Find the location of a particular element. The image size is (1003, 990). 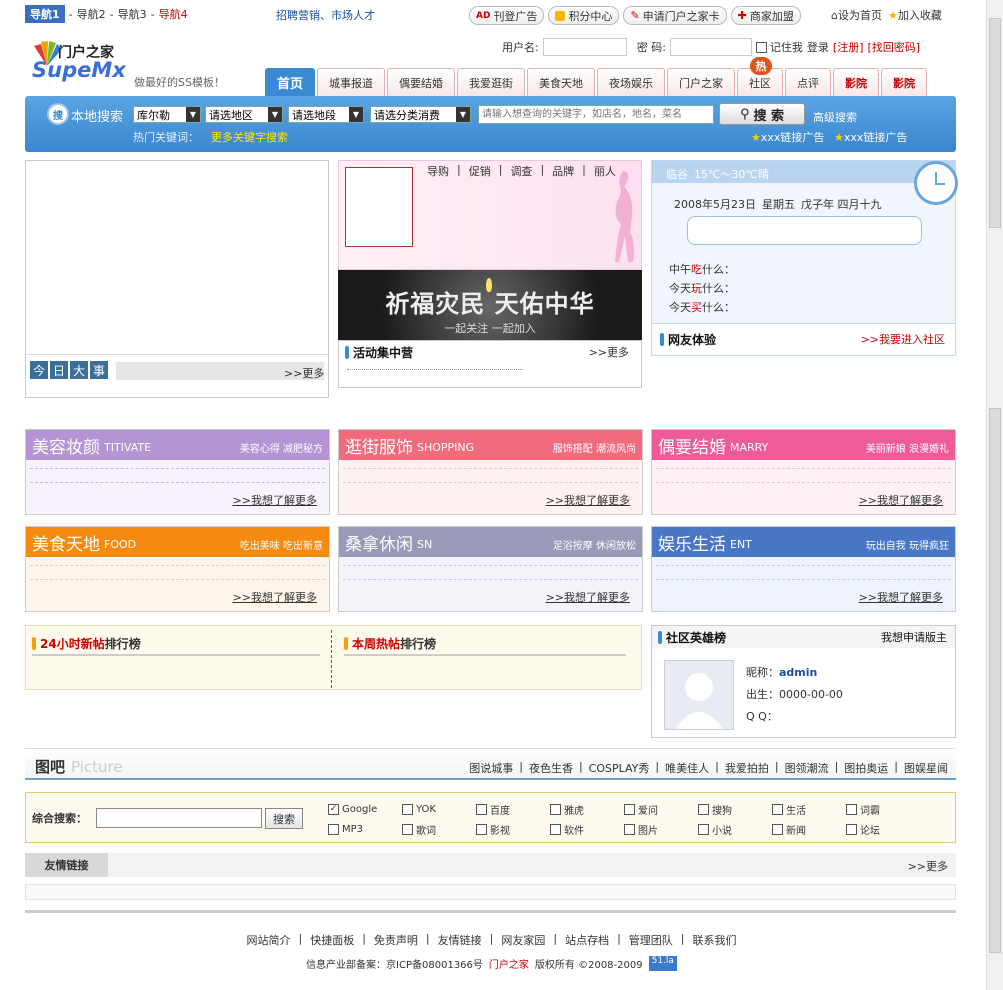

nav-item-4: 导航4 is located at coordinates (173, 14).